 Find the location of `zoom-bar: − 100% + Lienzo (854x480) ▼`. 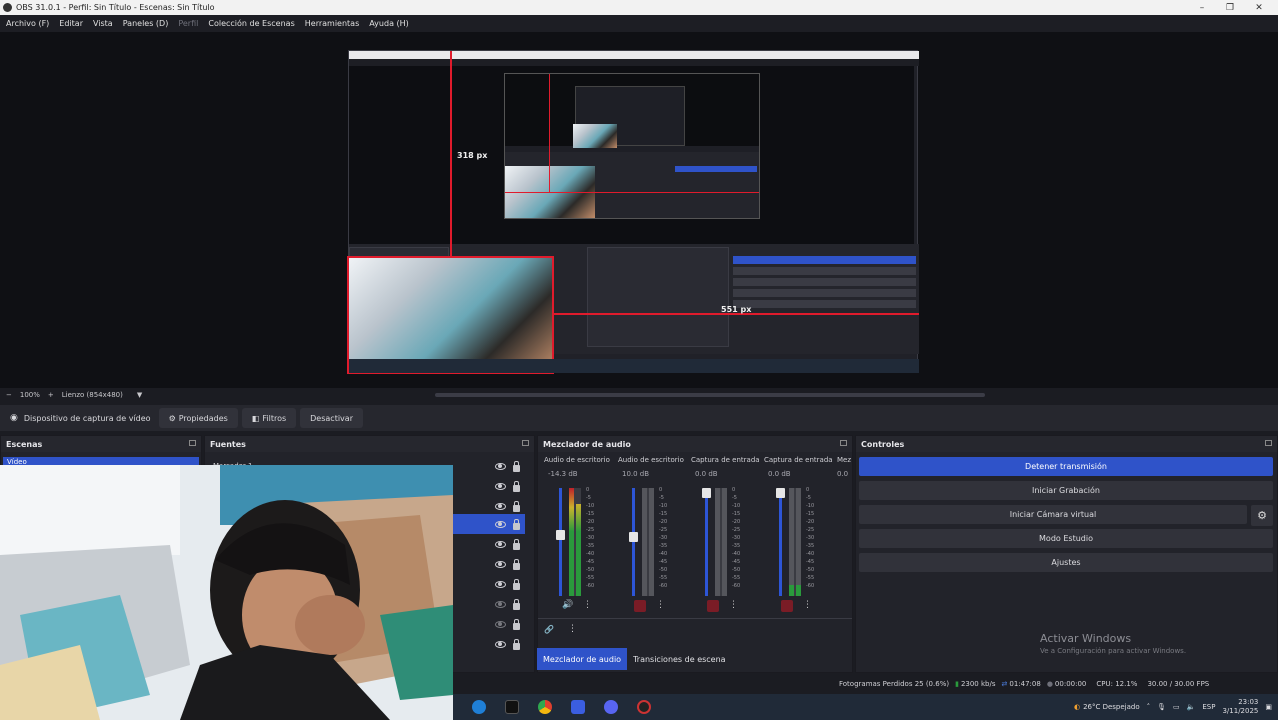

zoom-bar: − 100% + Lienzo (854x480) ▼ is located at coordinates (639, 395).